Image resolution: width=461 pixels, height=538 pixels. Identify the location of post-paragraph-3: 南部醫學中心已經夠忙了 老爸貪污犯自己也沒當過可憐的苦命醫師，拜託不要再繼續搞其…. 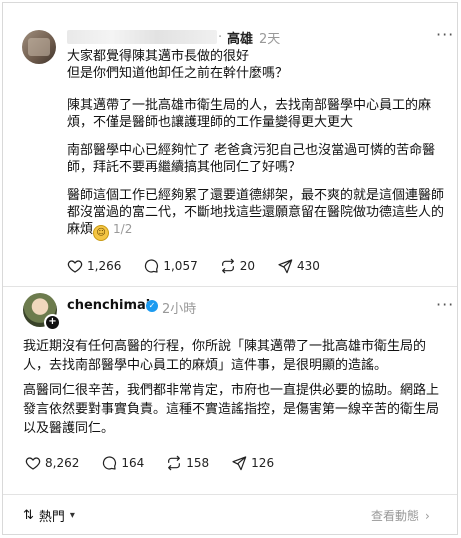
(251, 159).